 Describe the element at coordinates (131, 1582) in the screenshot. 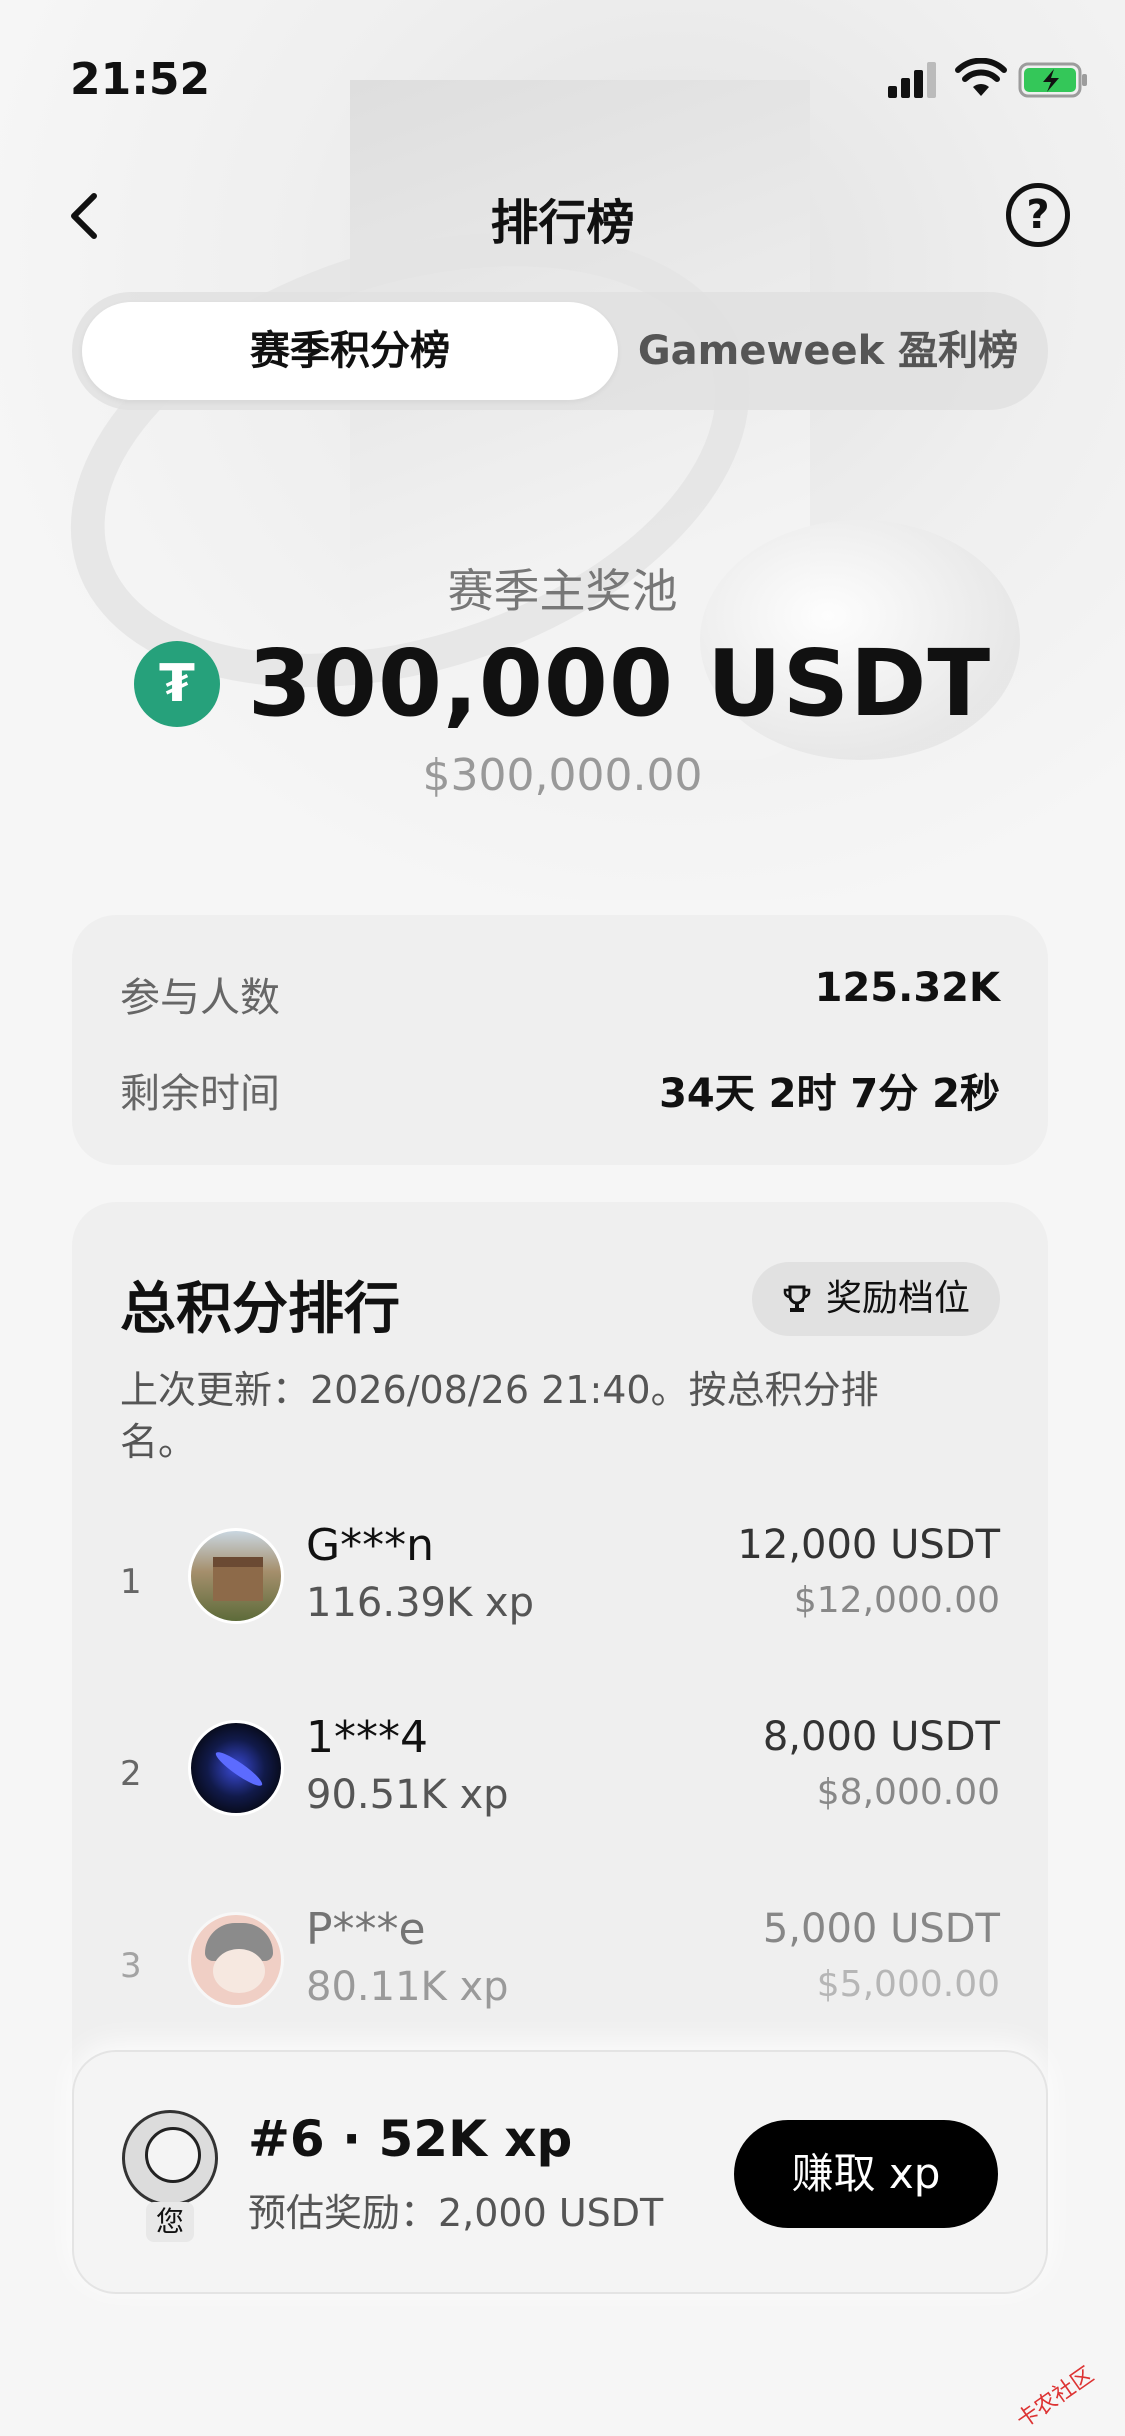

I see `rank-number: 1` at that location.